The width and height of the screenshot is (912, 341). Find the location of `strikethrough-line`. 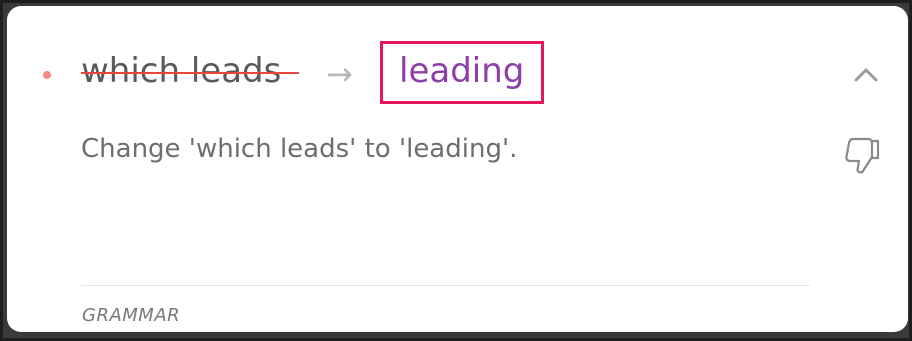

strikethrough-line is located at coordinates (190, 73).